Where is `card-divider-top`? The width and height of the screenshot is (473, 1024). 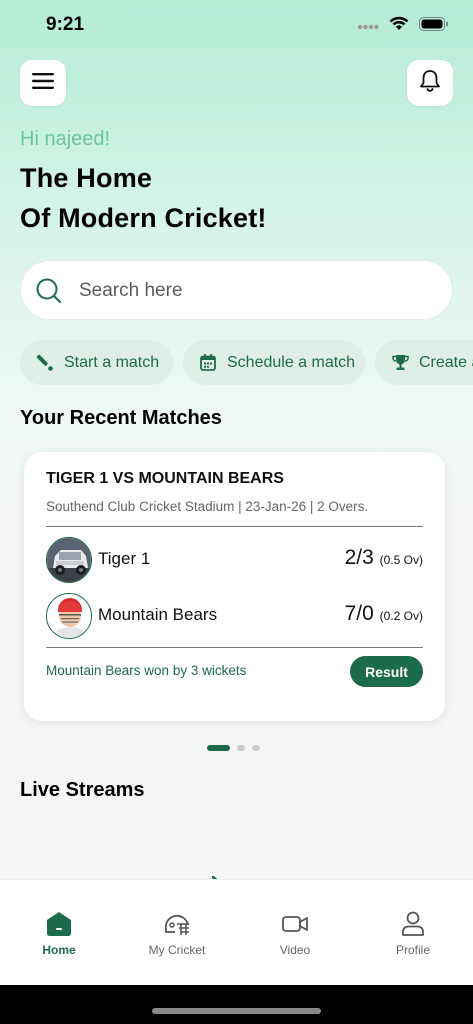 card-divider-top is located at coordinates (234, 526).